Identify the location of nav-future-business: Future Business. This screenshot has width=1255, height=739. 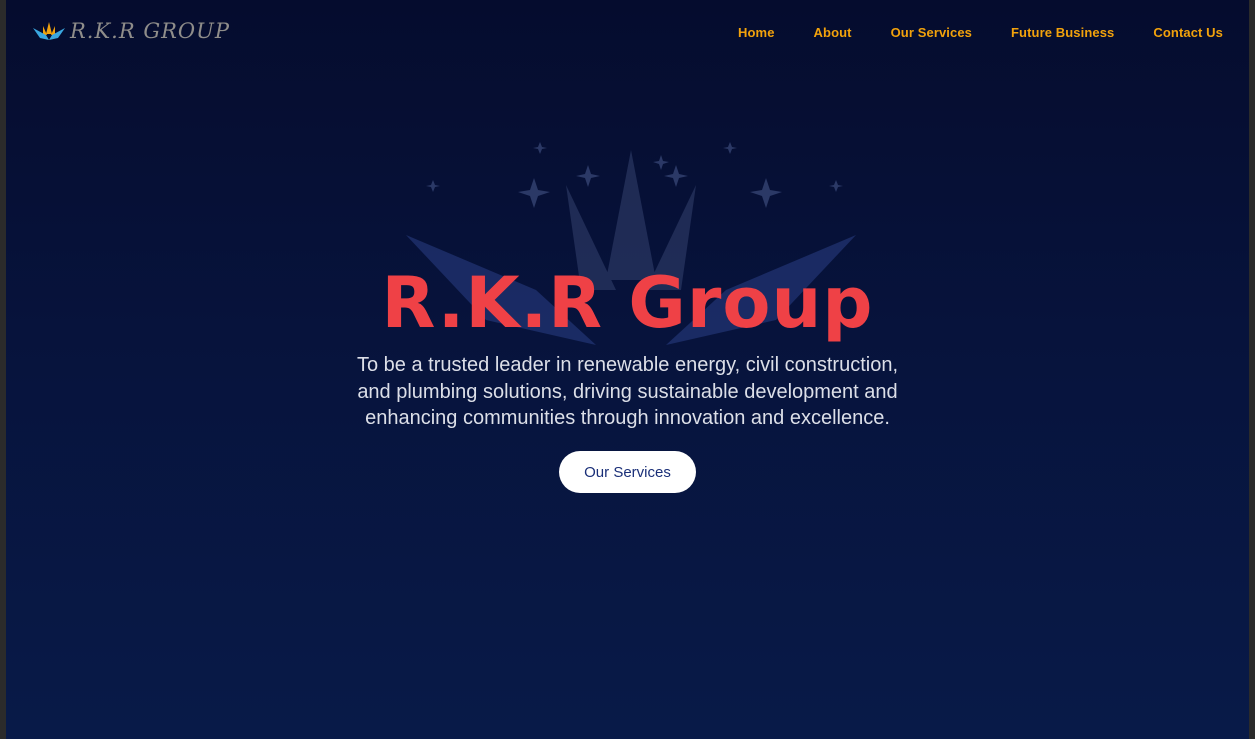
(1062, 32).